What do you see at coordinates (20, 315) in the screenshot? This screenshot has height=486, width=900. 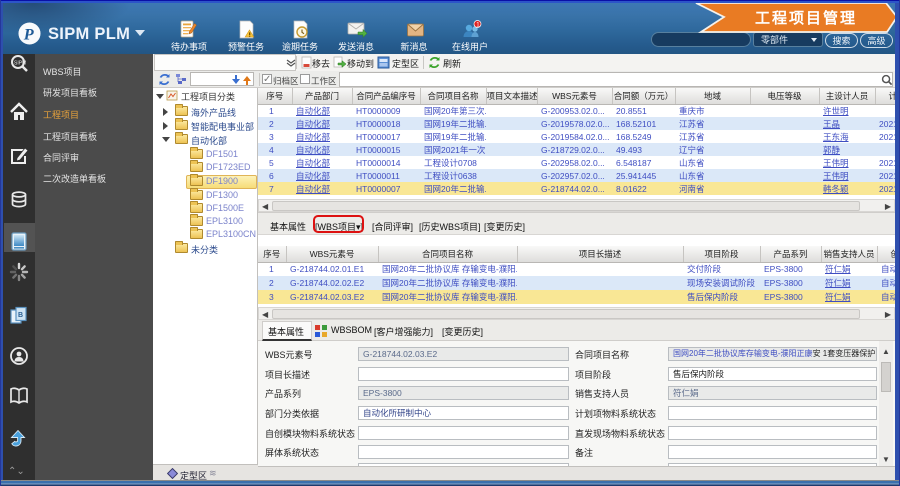 I see `svg-text: B` at bounding box center [20, 315].